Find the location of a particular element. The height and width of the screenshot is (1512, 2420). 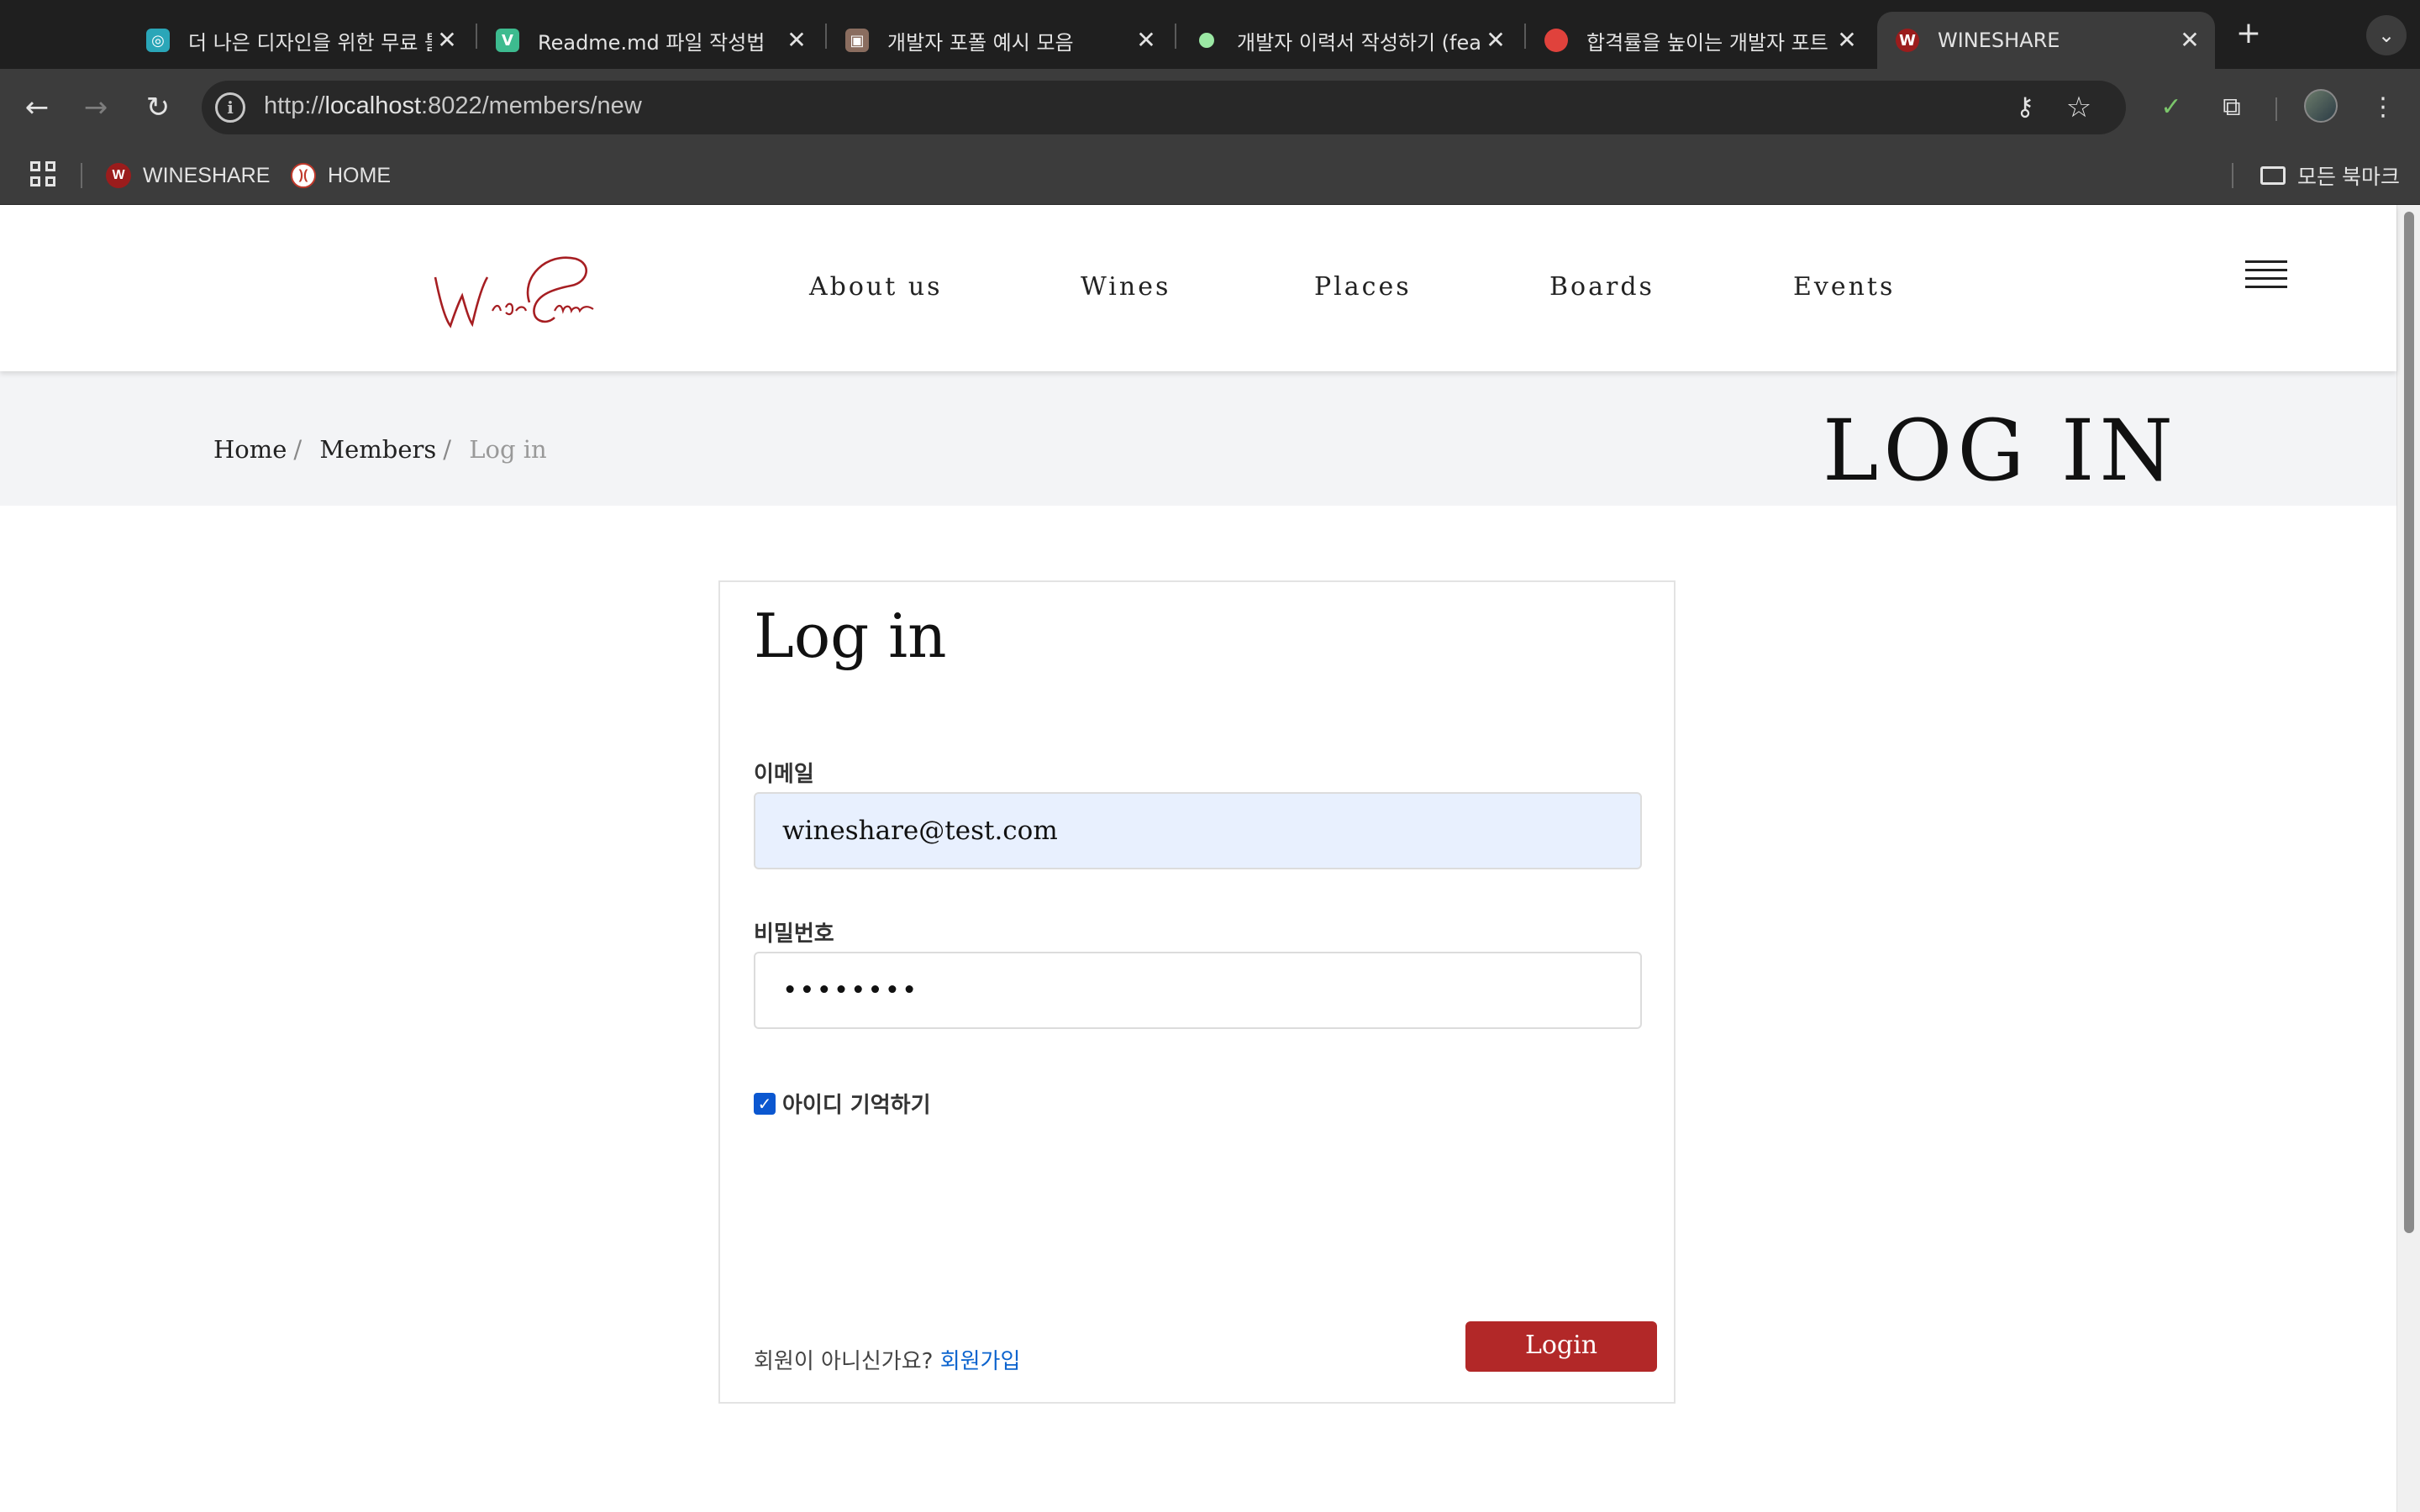

bookmark-home: )( HOME is located at coordinates (341, 176).